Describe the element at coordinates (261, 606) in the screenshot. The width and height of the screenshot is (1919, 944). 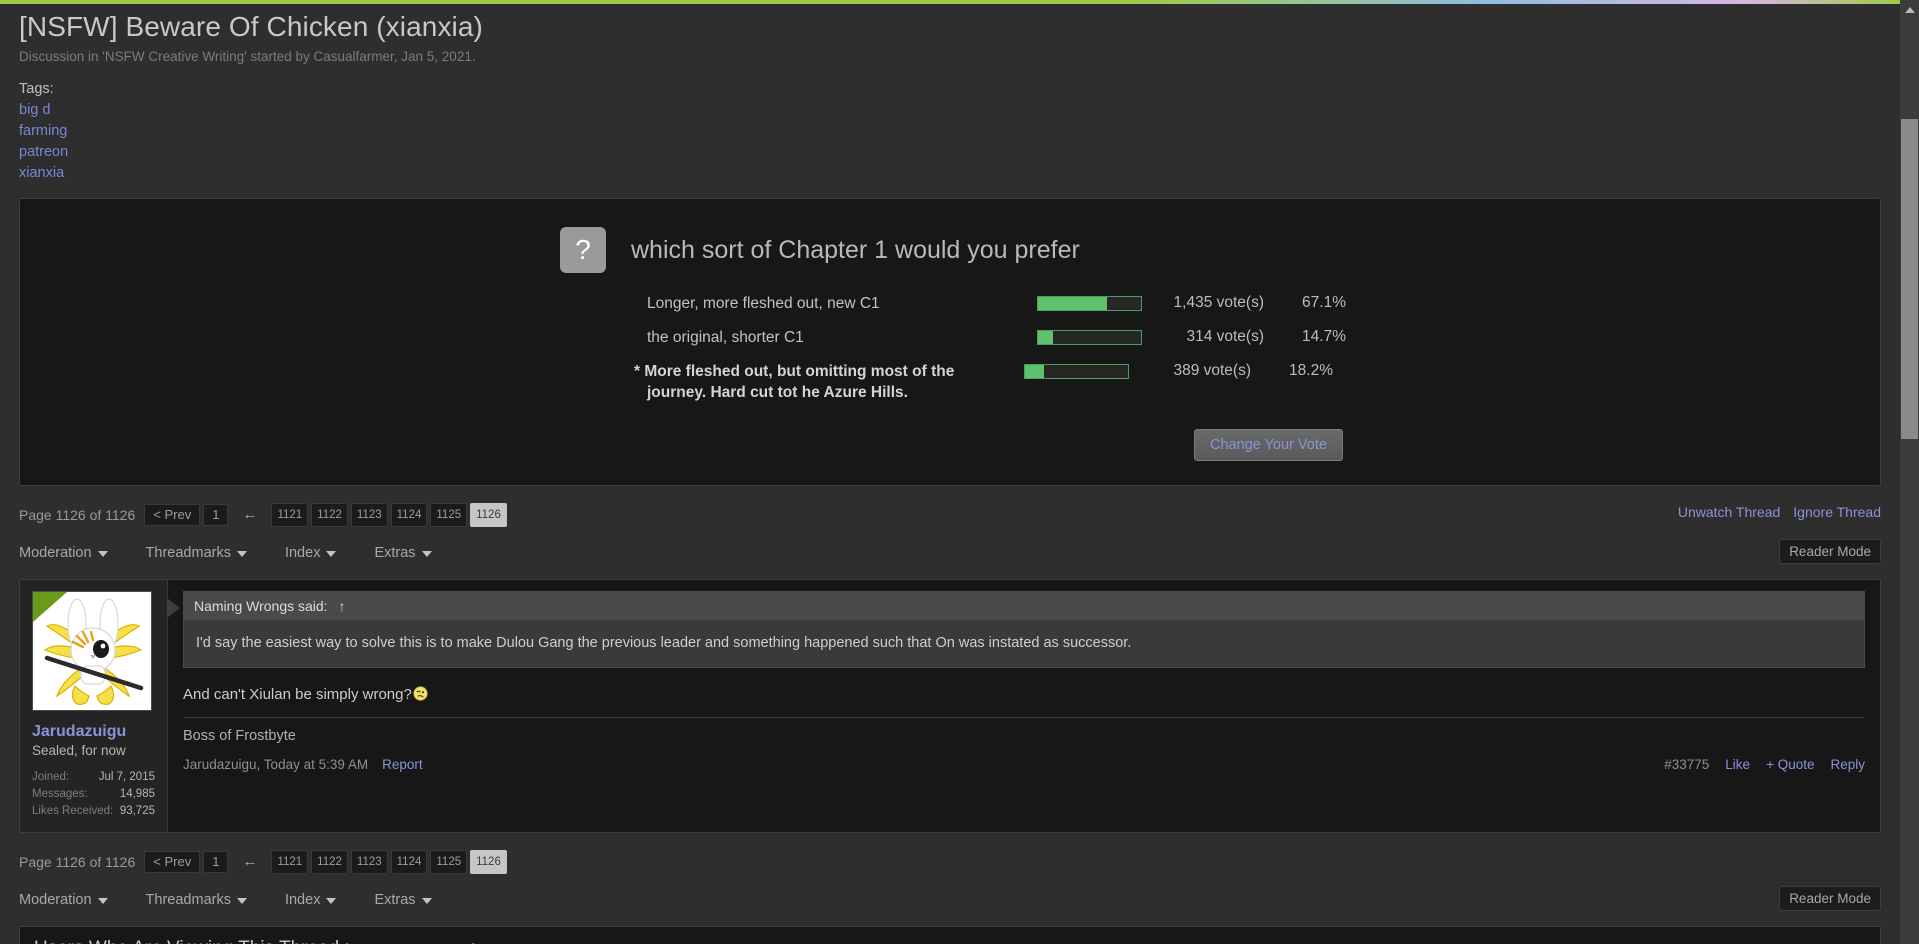
I see `quote-author: Naming Wrongs said:` at that location.